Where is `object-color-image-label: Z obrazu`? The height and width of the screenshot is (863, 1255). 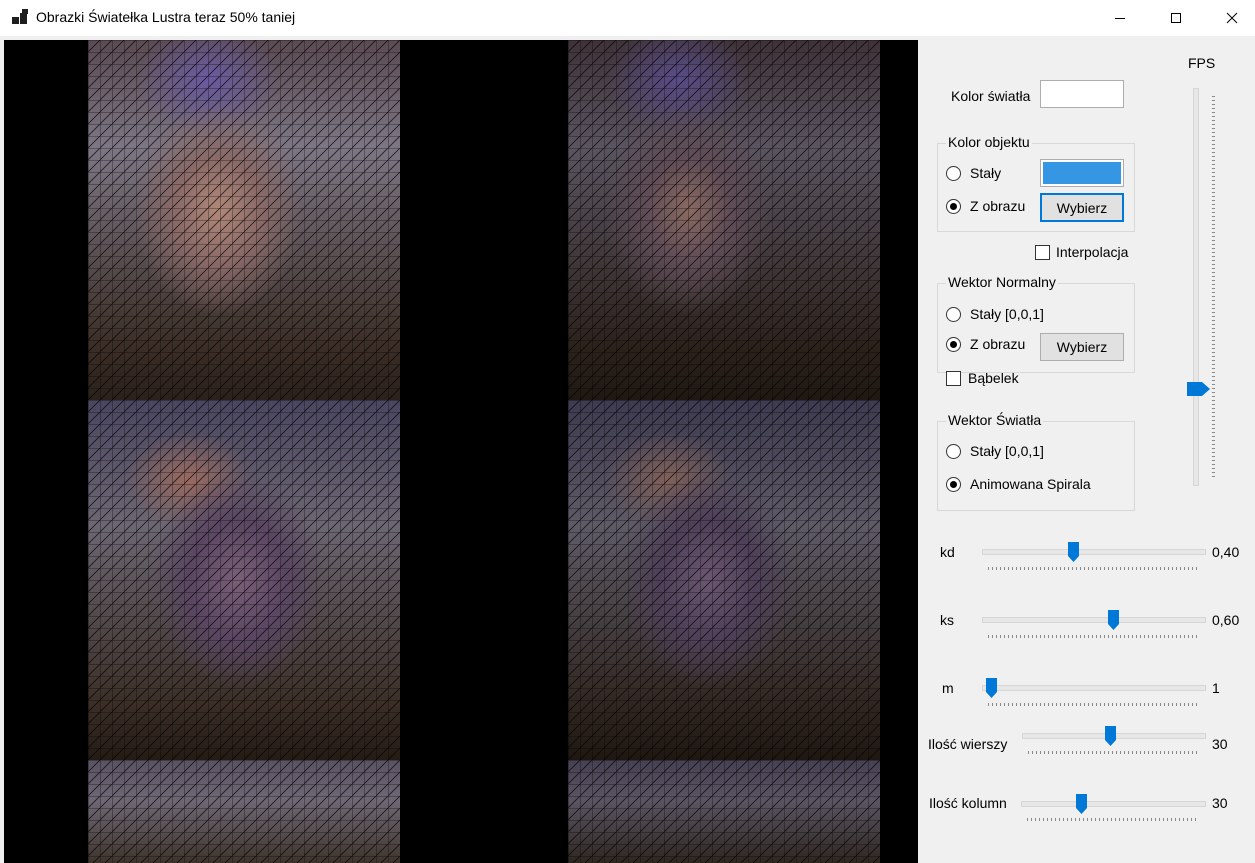 object-color-image-label: Z obrazu is located at coordinates (998, 206).